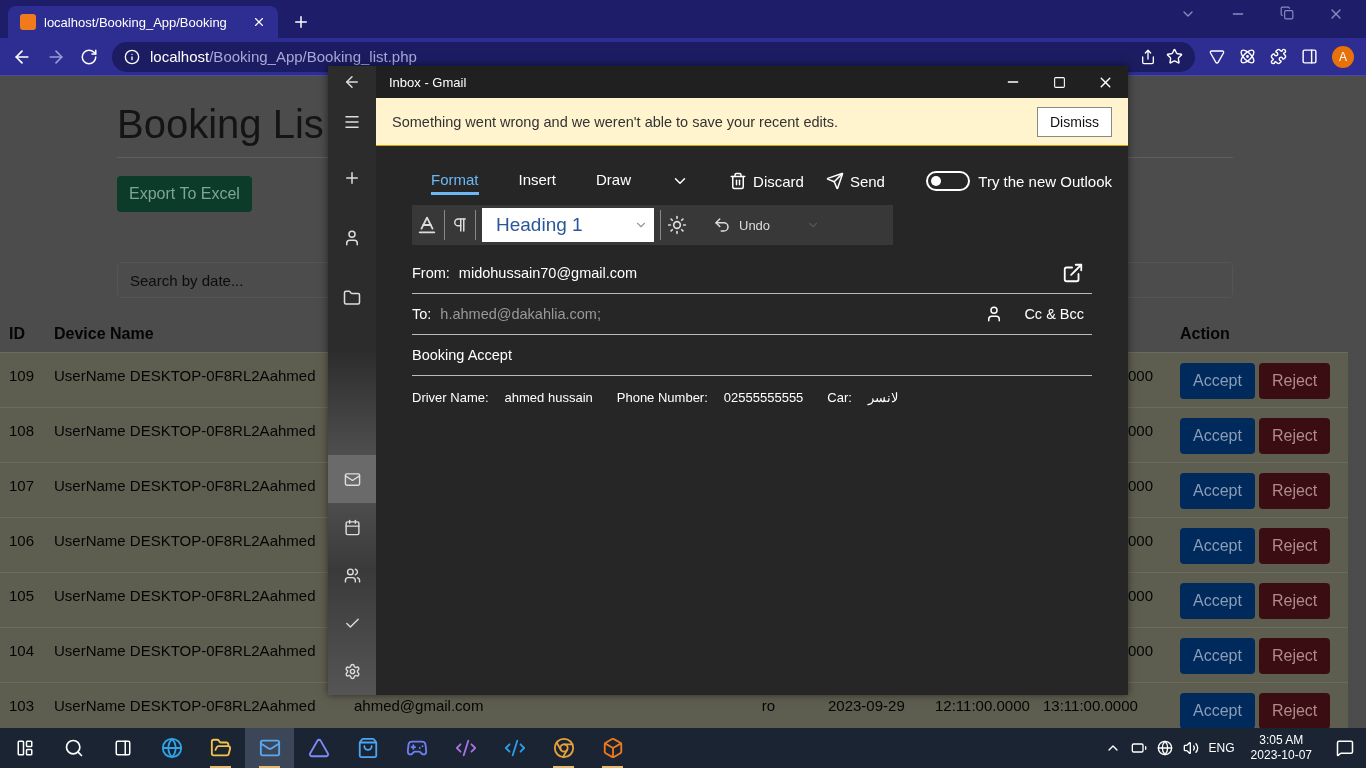 The width and height of the screenshot is (1366, 768). What do you see at coordinates (220, 124) in the screenshot?
I see `page-title: Booking Lis` at bounding box center [220, 124].